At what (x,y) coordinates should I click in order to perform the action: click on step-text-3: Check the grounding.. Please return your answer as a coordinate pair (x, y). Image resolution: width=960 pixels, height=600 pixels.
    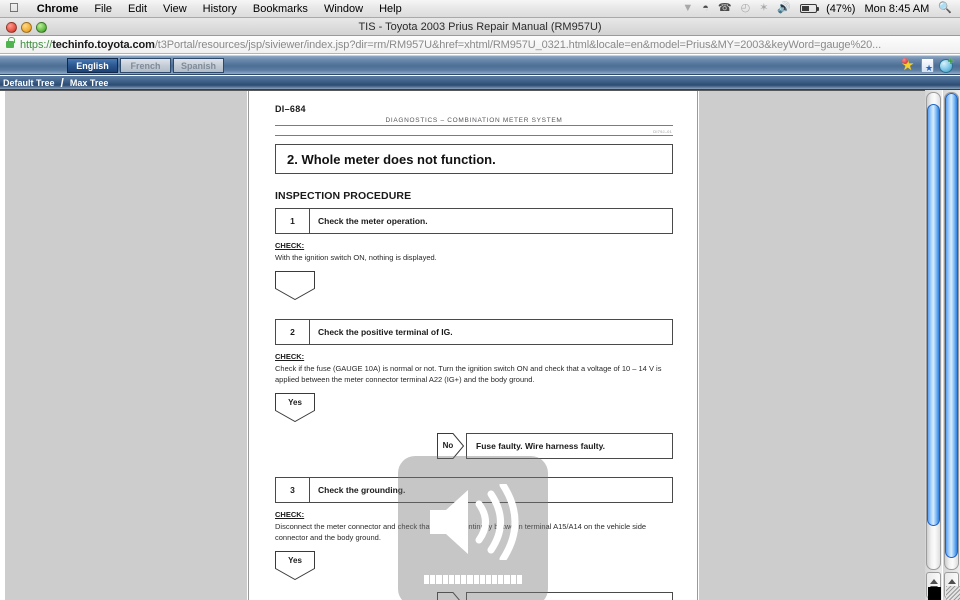
    Looking at the image, I should click on (362, 489).